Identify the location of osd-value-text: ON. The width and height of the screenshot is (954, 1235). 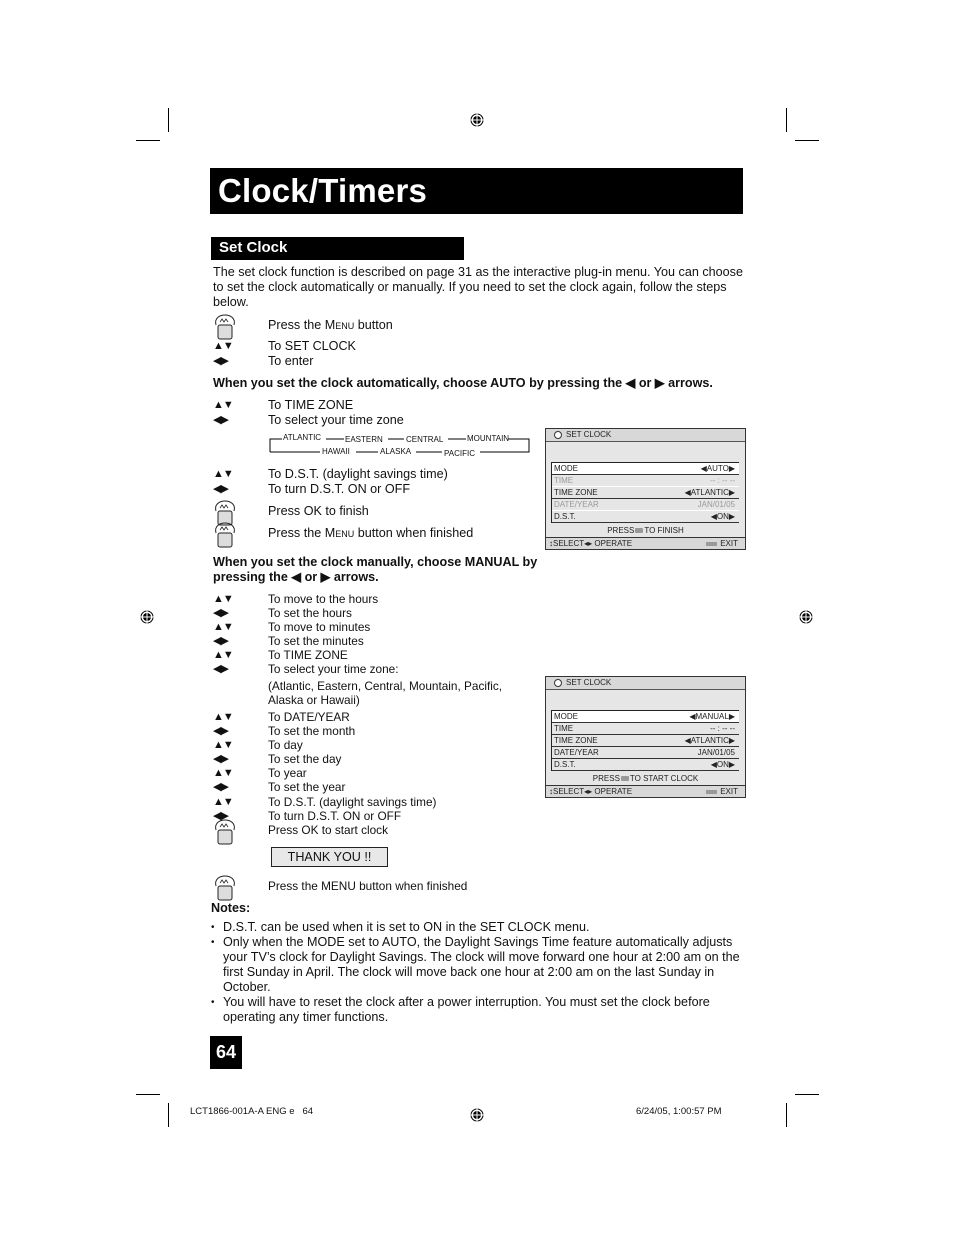
(722, 764).